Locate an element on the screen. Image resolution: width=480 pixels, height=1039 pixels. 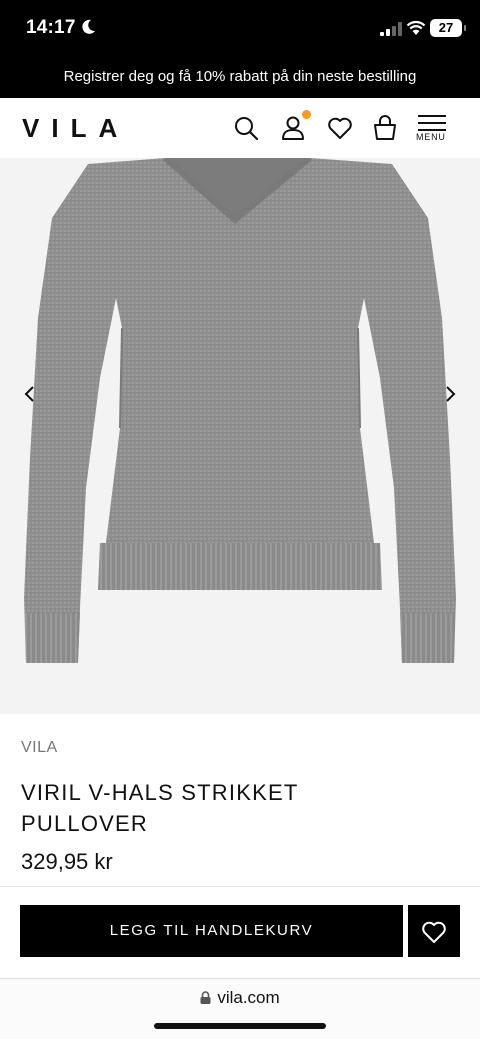
home-indicator is located at coordinates (240, 1026).